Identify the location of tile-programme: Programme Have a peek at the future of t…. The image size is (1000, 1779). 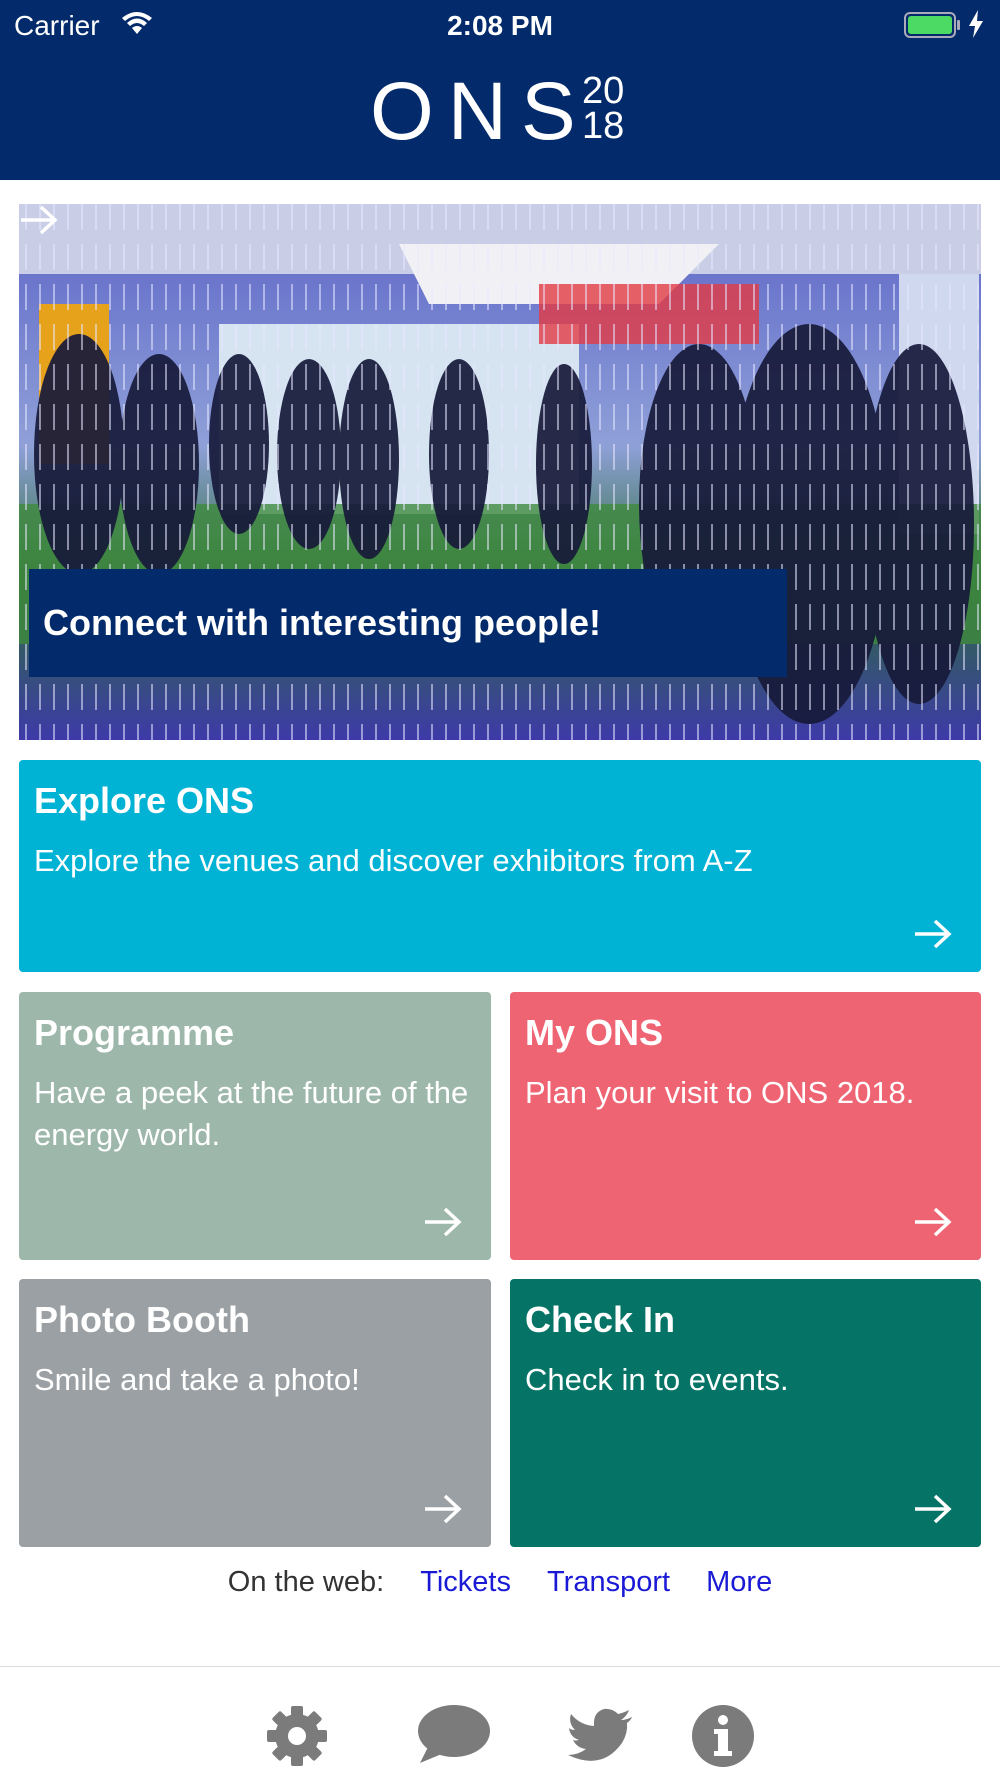
(255, 1126).